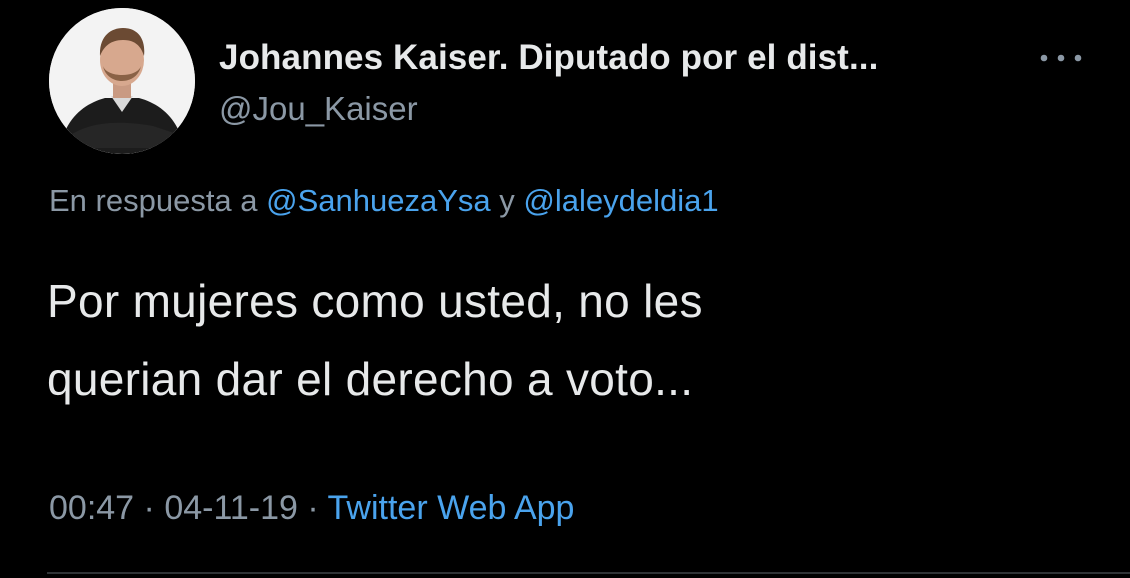 The image size is (1130, 578). I want to click on user-avatar-icon, so click(122, 81).